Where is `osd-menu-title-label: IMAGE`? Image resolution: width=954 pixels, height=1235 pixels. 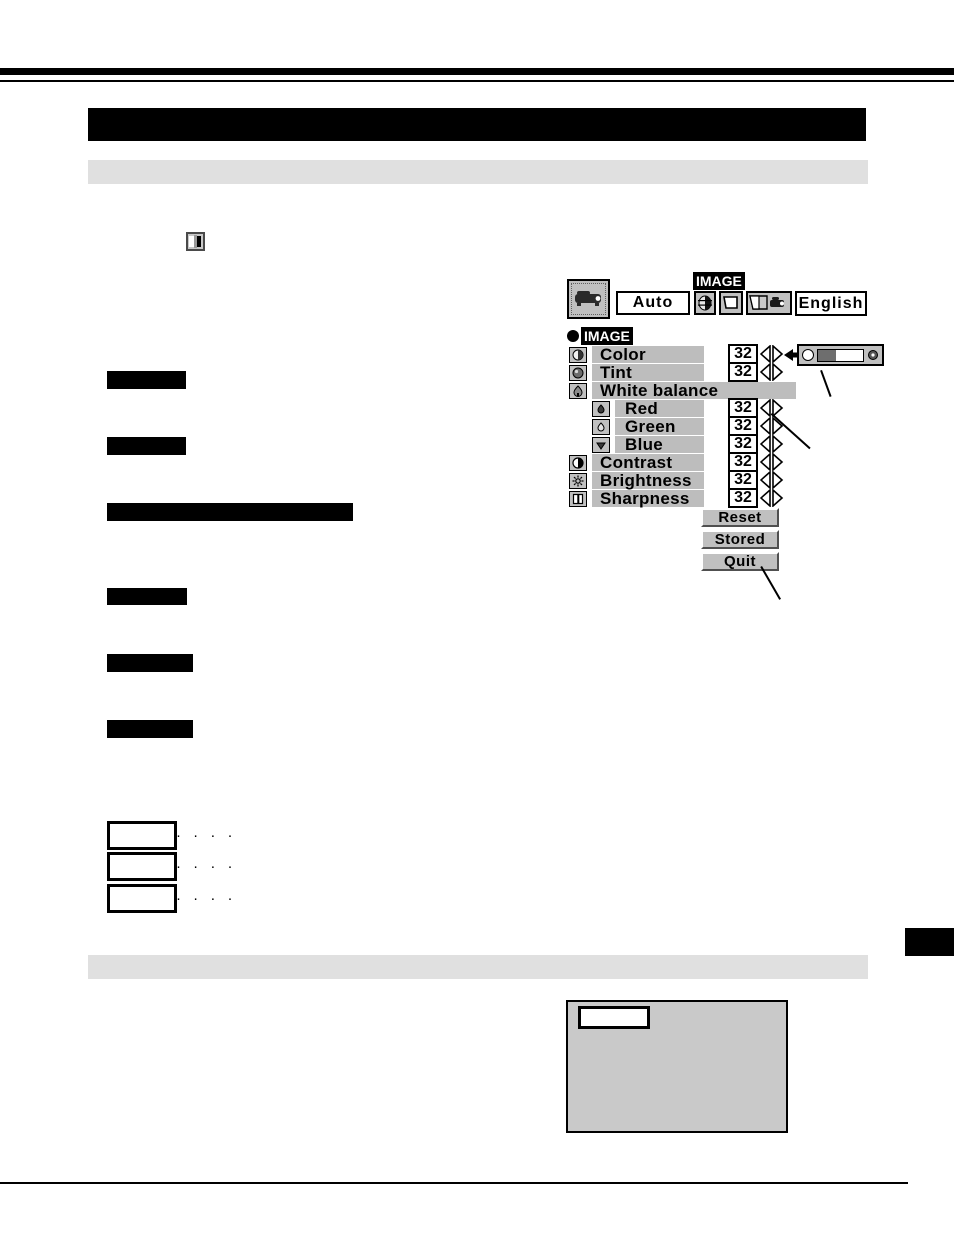 osd-menu-title-label: IMAGE is located at coordinates (607, 336).